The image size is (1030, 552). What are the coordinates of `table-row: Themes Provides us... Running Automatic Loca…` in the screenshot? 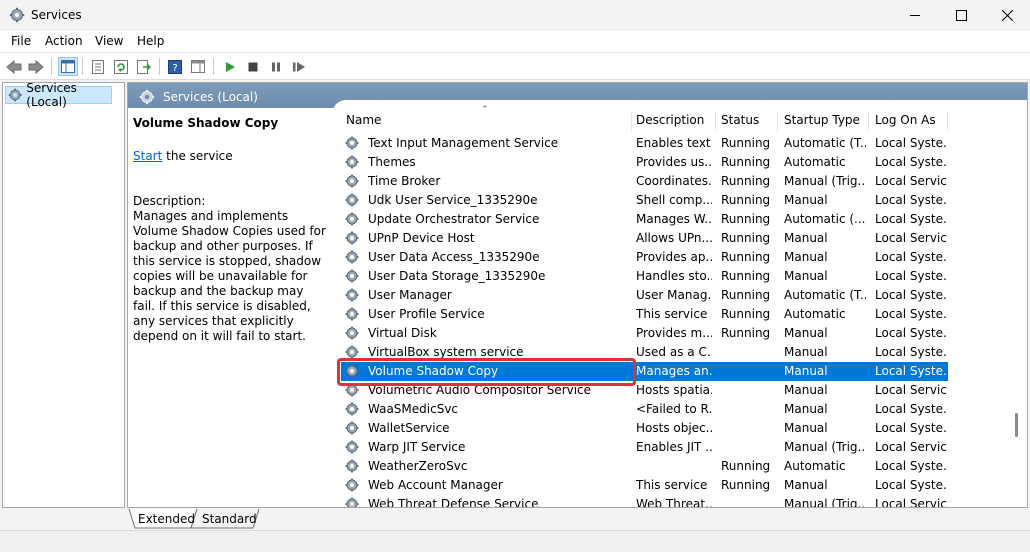 It's located at (643, 162).